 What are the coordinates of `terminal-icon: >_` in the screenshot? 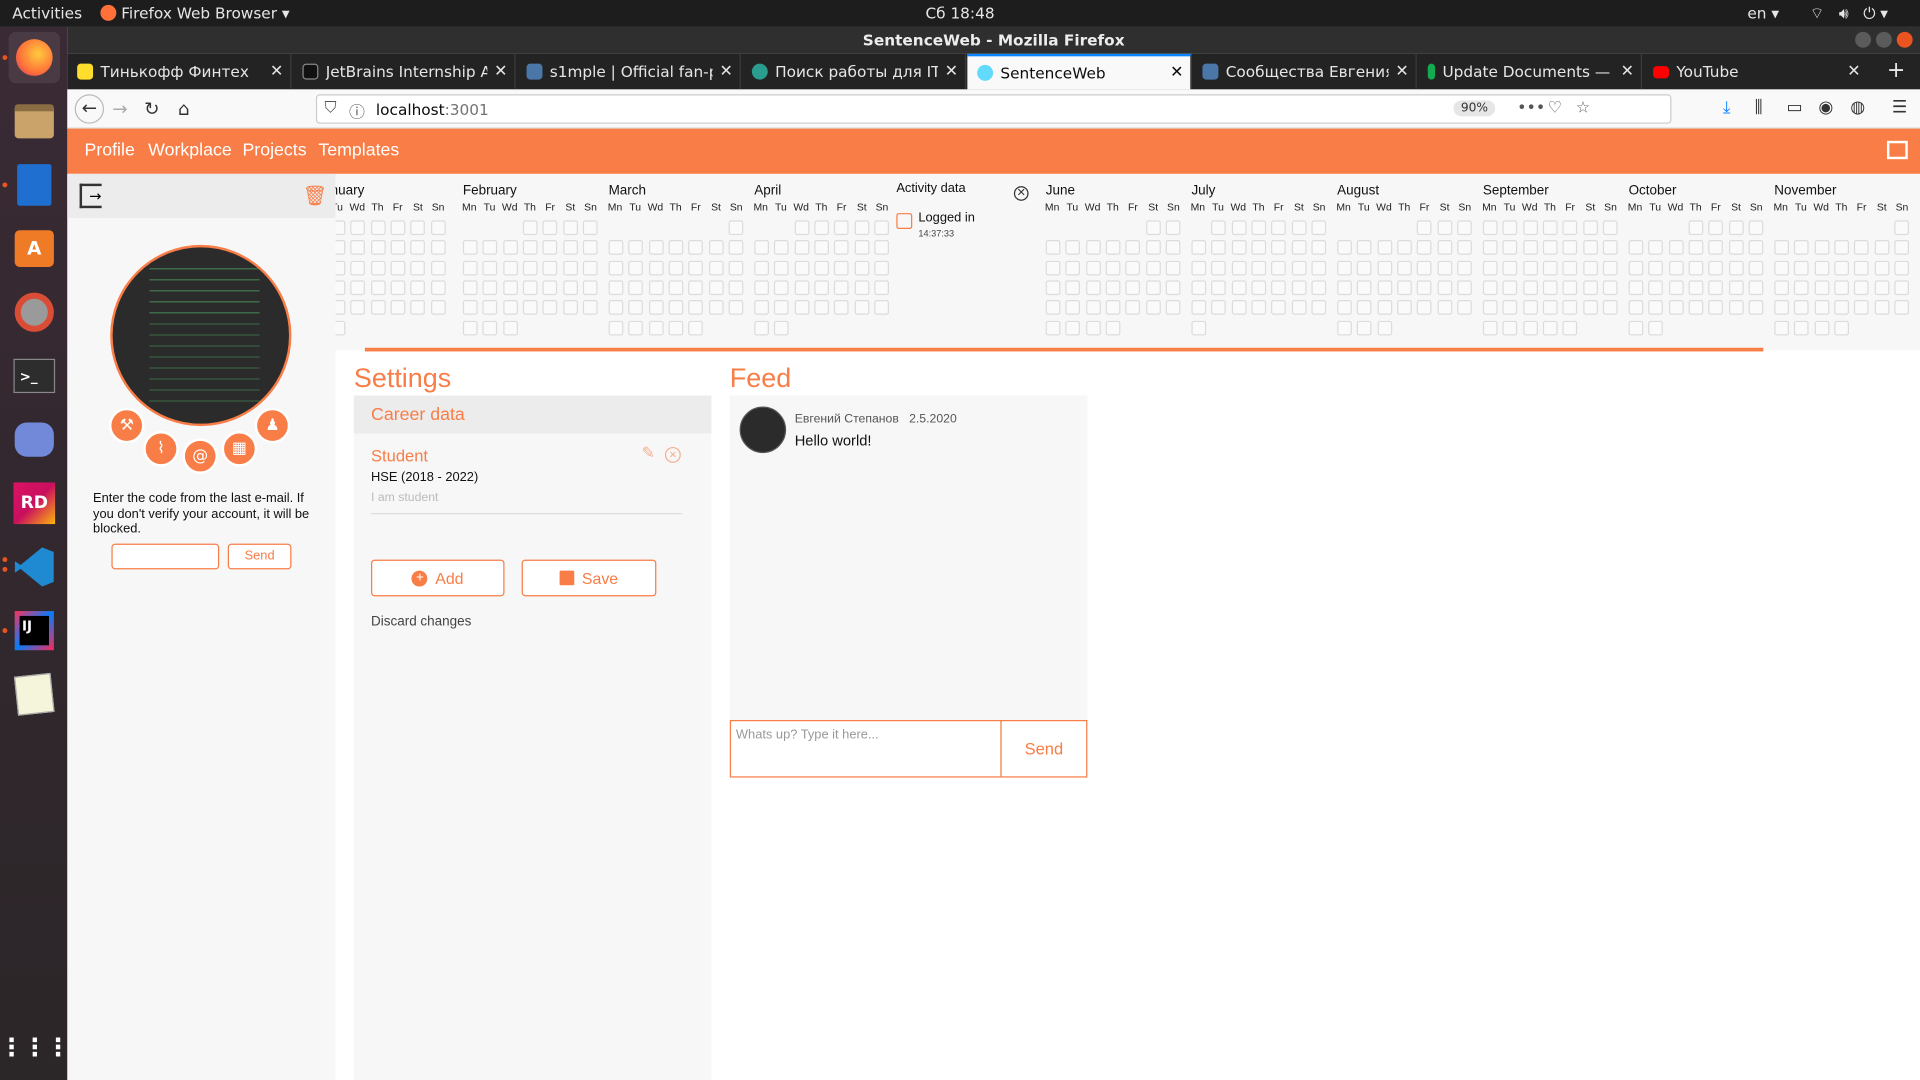 It's located at (34, 375).